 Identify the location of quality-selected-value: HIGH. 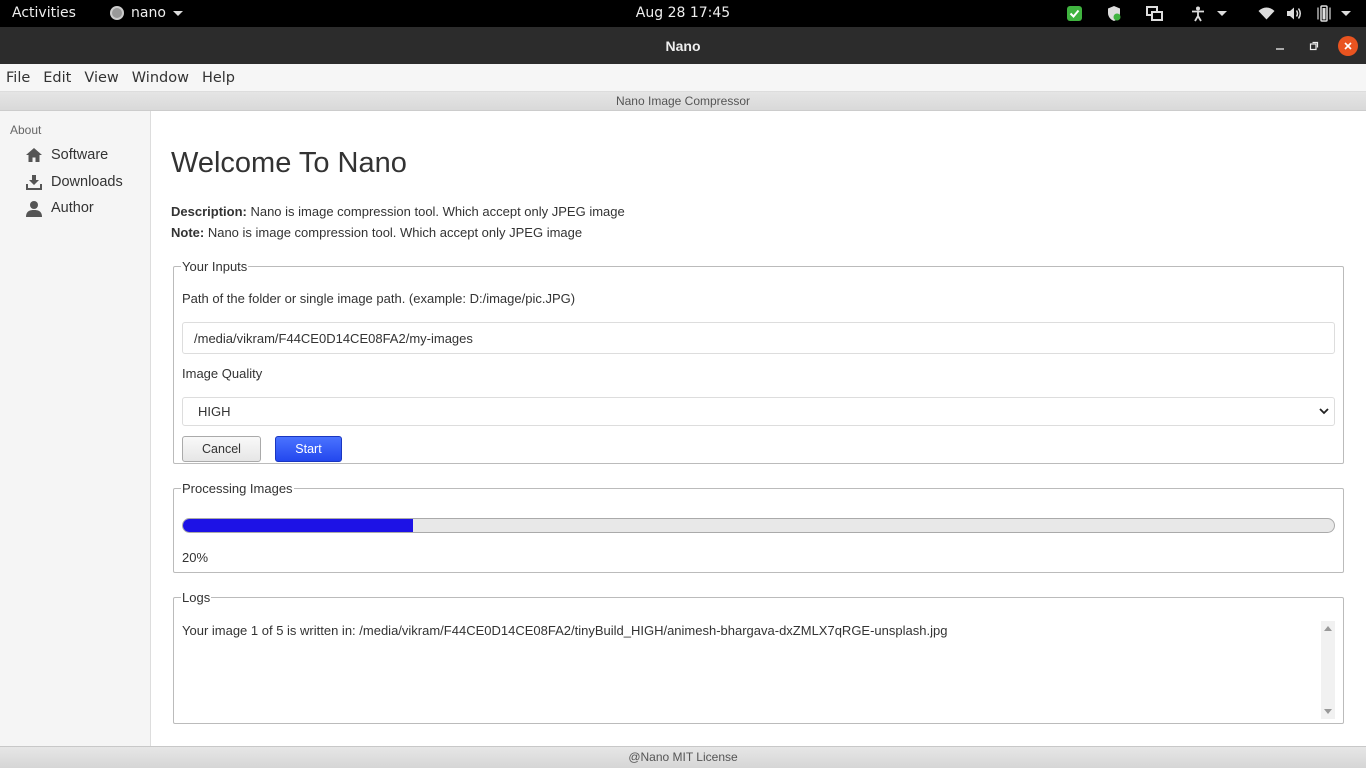
(214, 411).